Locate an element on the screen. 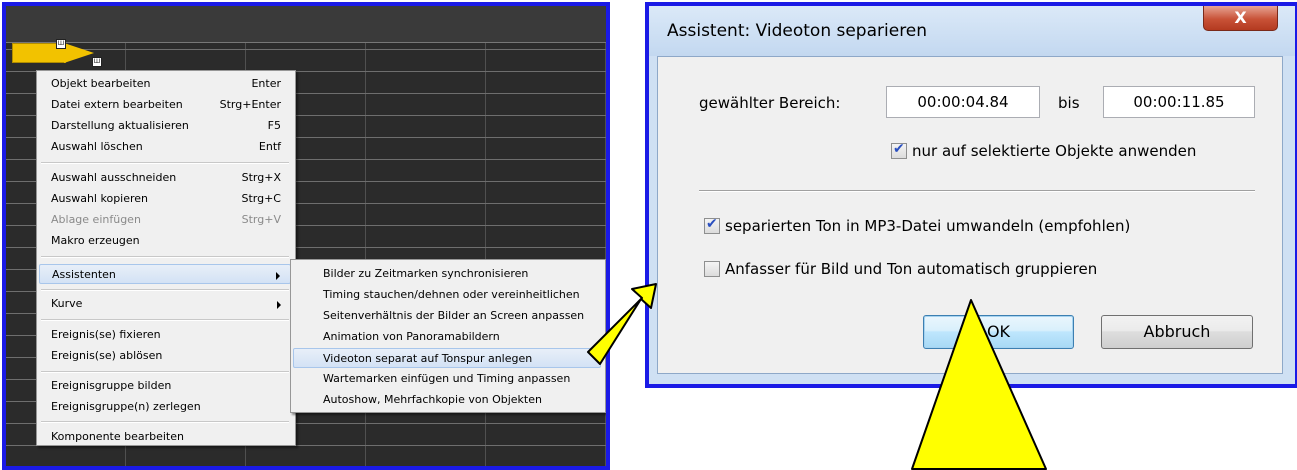 This screenshot has width=1297, height=470. menu-item-ereignisse-abloesen: Ereignis(se) ablösen is located at coordinates (165, 356).